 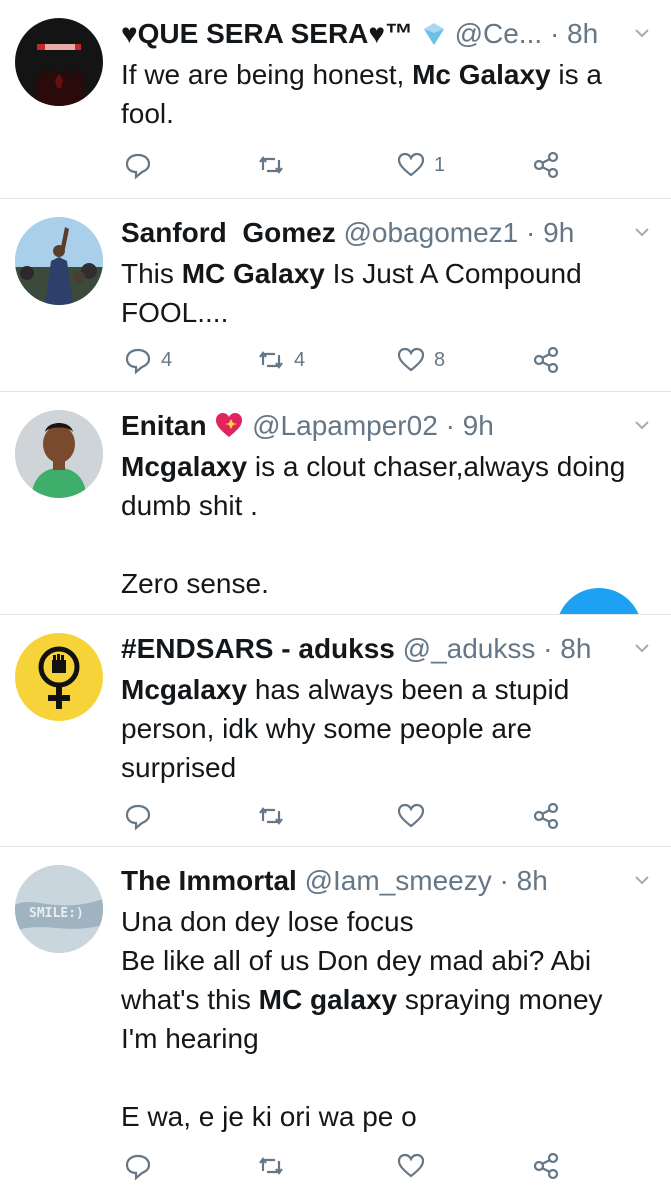 I want to click on tweet-header: ♥QUE SERA SERA♥™ @Ce... · 8h, so click(x=371, y=34).